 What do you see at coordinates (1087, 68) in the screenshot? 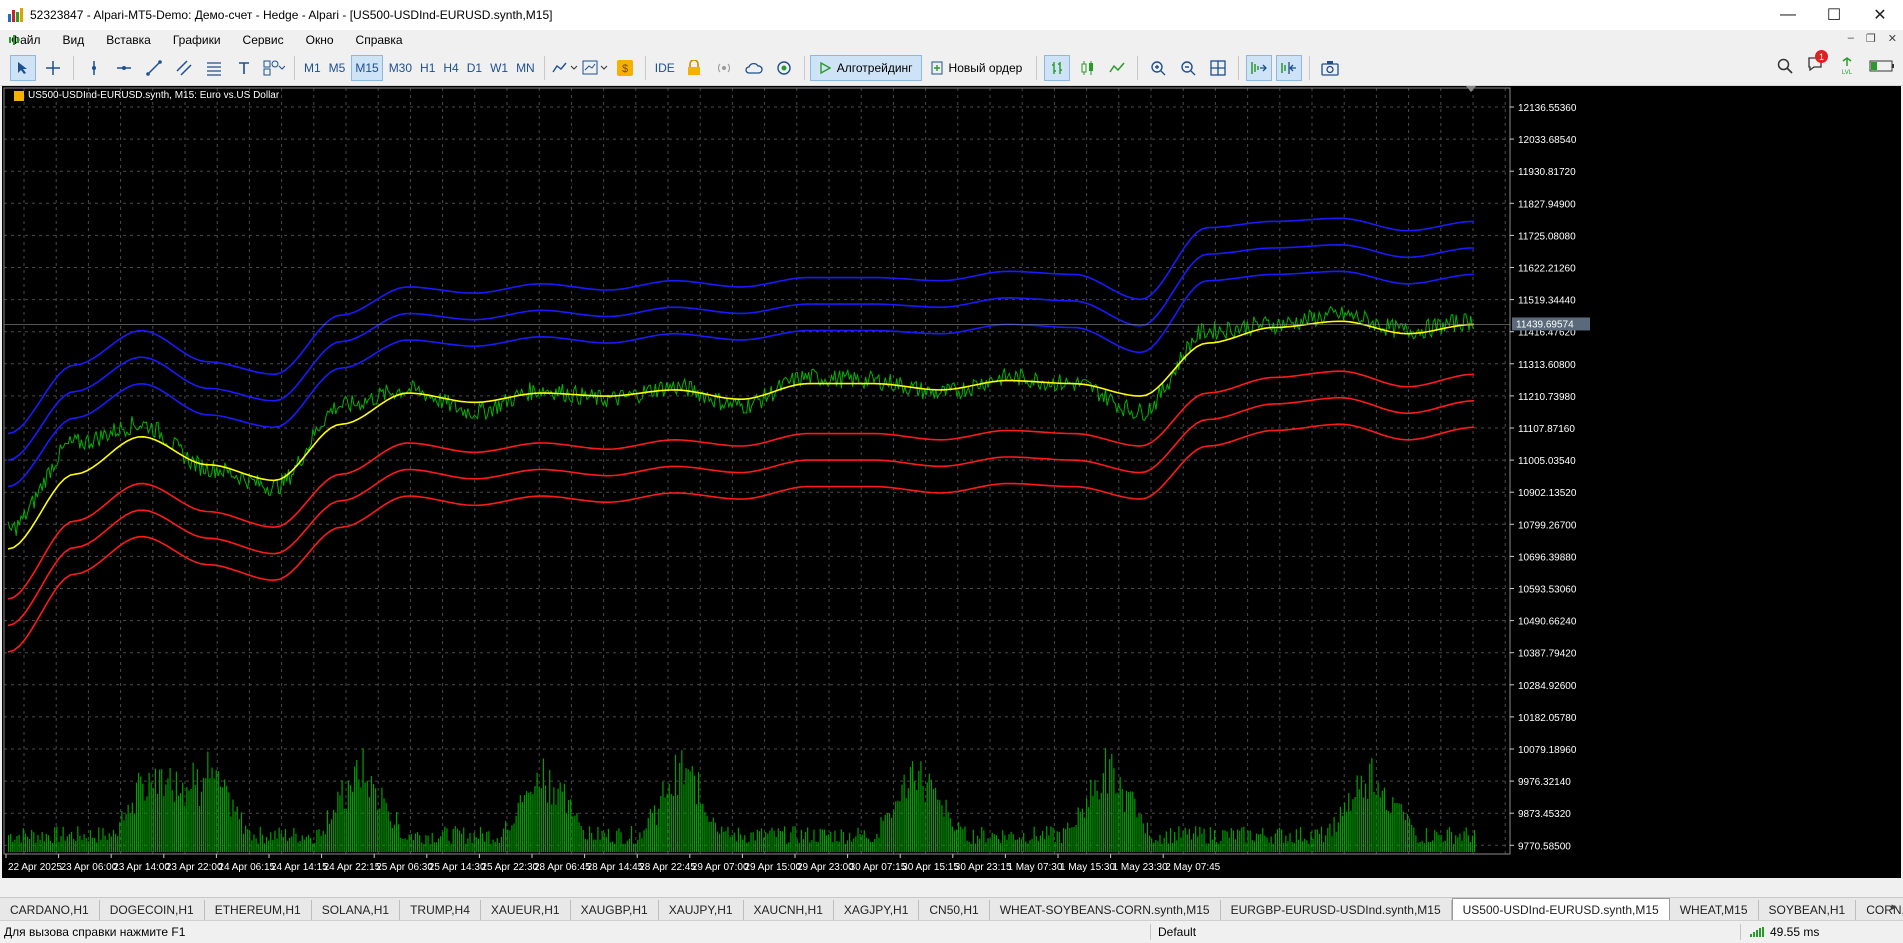
I see `candlestick-icon` at bounding box center [1087, 68].